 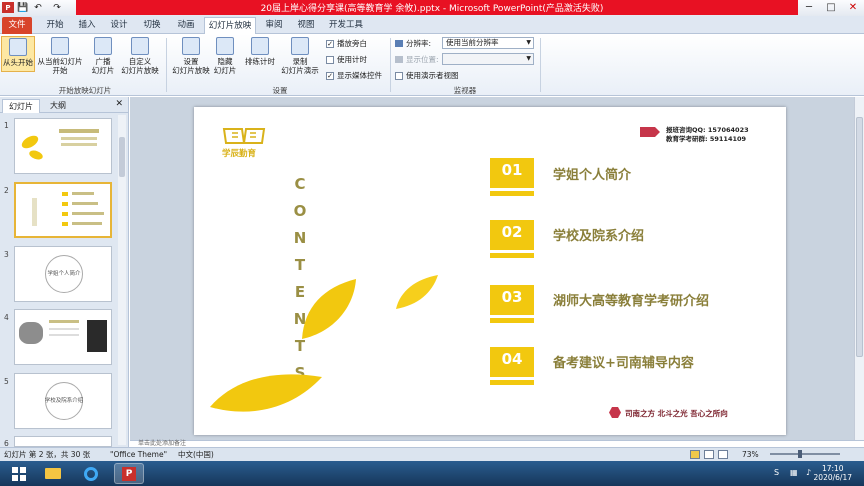 I want to click on tab-outline: 大纲, so click(x=58, y=106).